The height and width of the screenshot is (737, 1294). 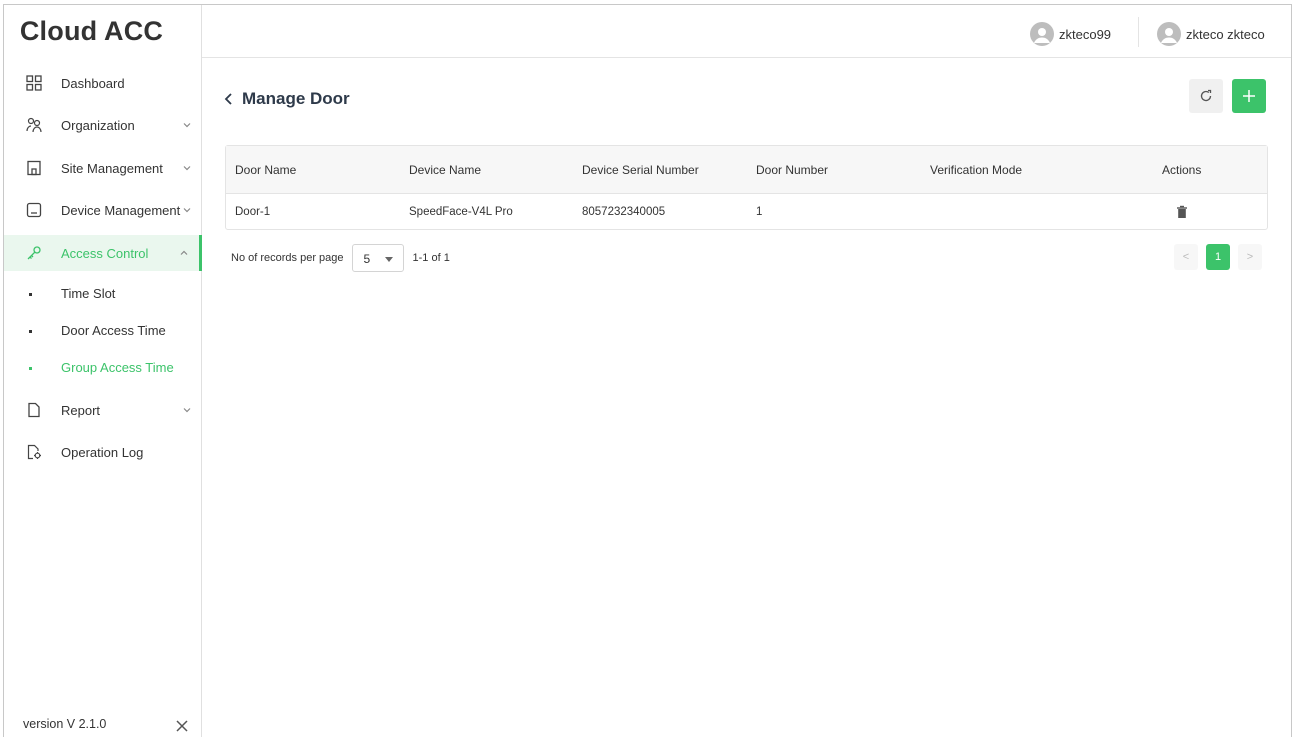 What do you see at coordinates (34, 168) in the screenshot?
I see `building-icon` at bounding box center [34, 168].